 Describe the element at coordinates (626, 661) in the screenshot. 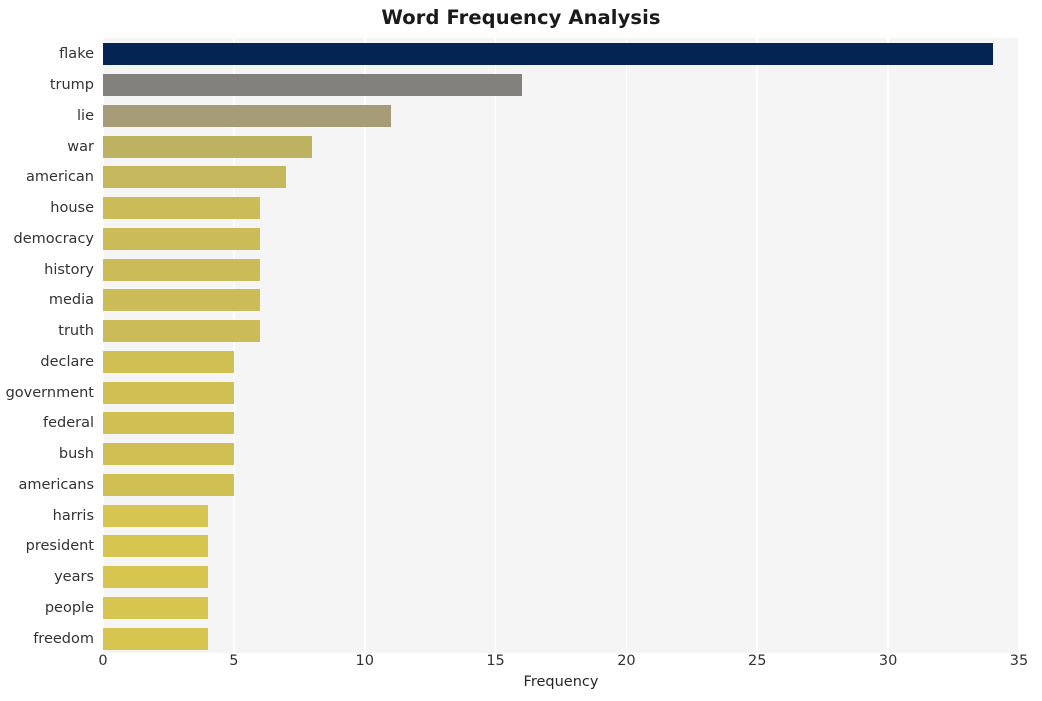

I see `x-tick-label-20: 20` at that location.